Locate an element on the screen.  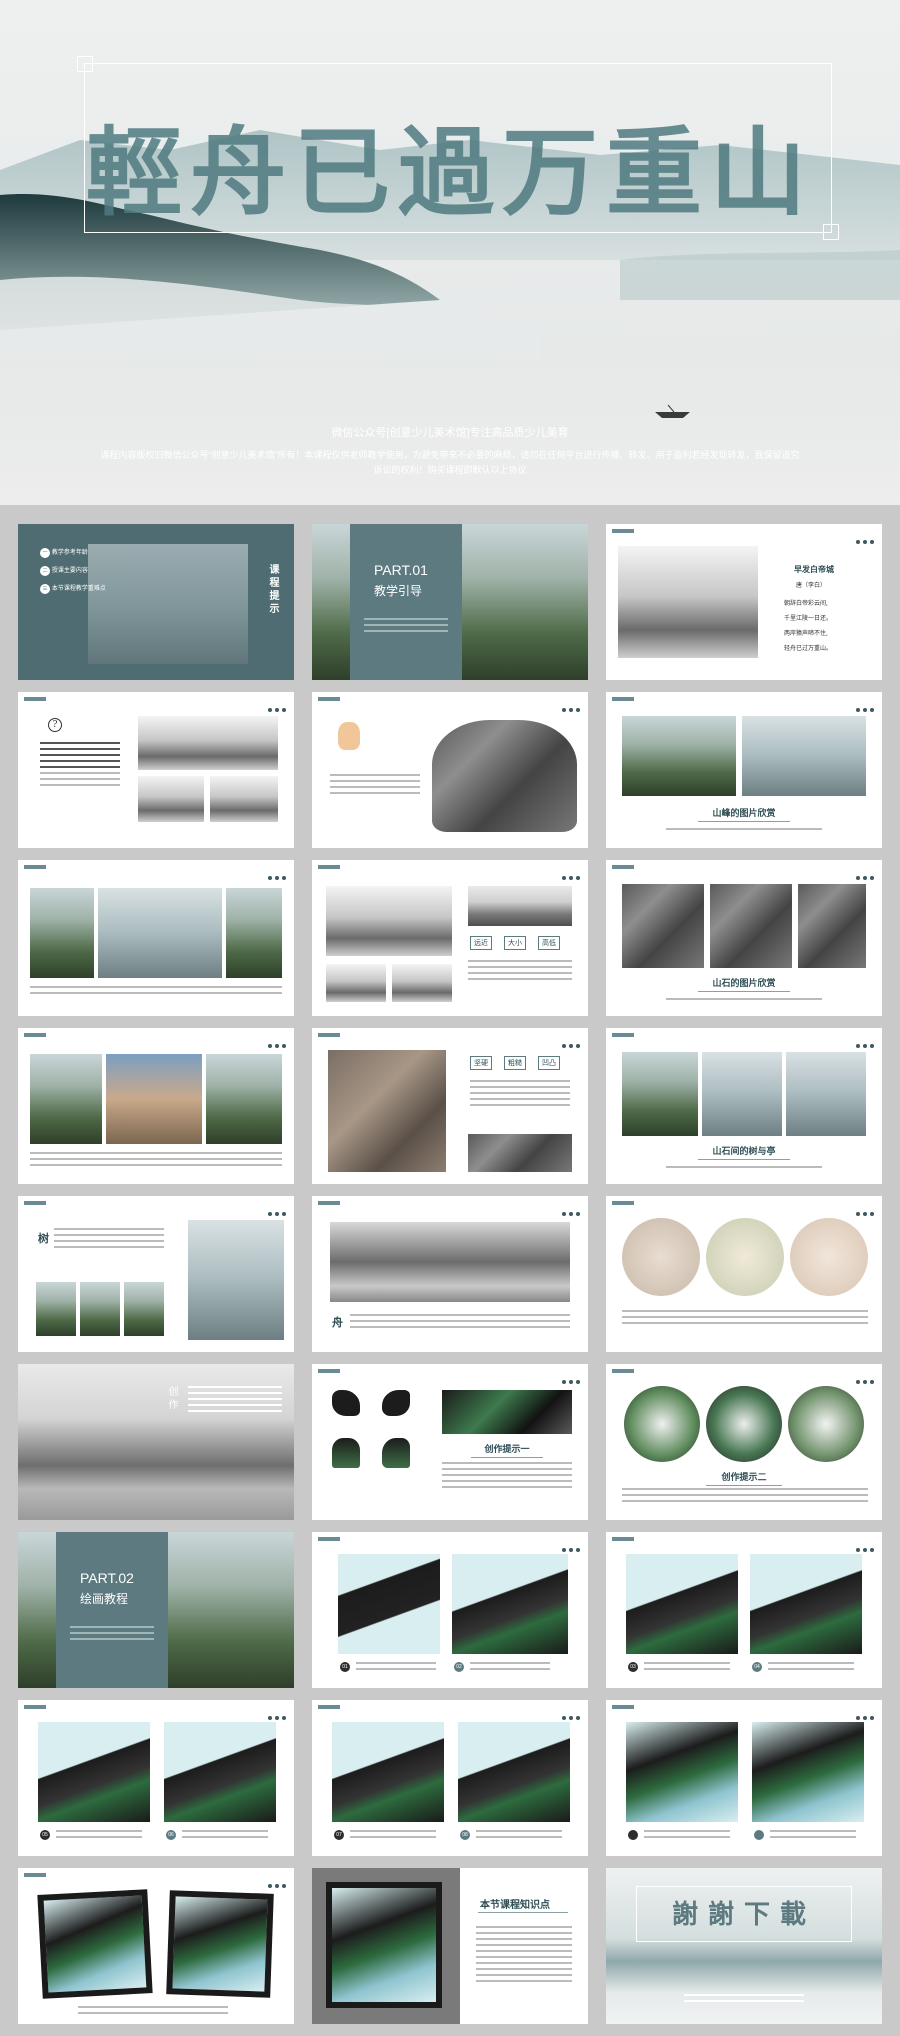
slide-create-tip-1: 创作提示一 is located at coordinates (450, 1442).